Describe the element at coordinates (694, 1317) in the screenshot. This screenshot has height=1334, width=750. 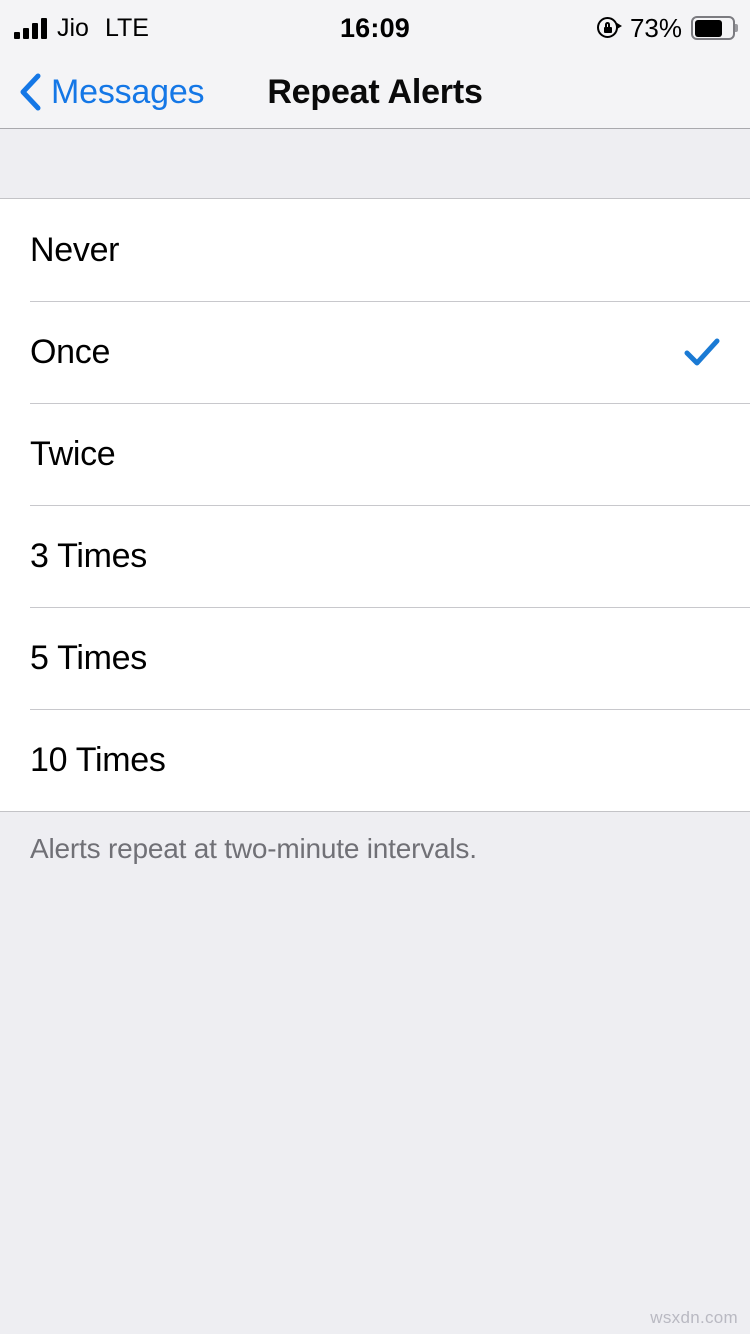
I see `watermark: wsxdn.com` at that location.